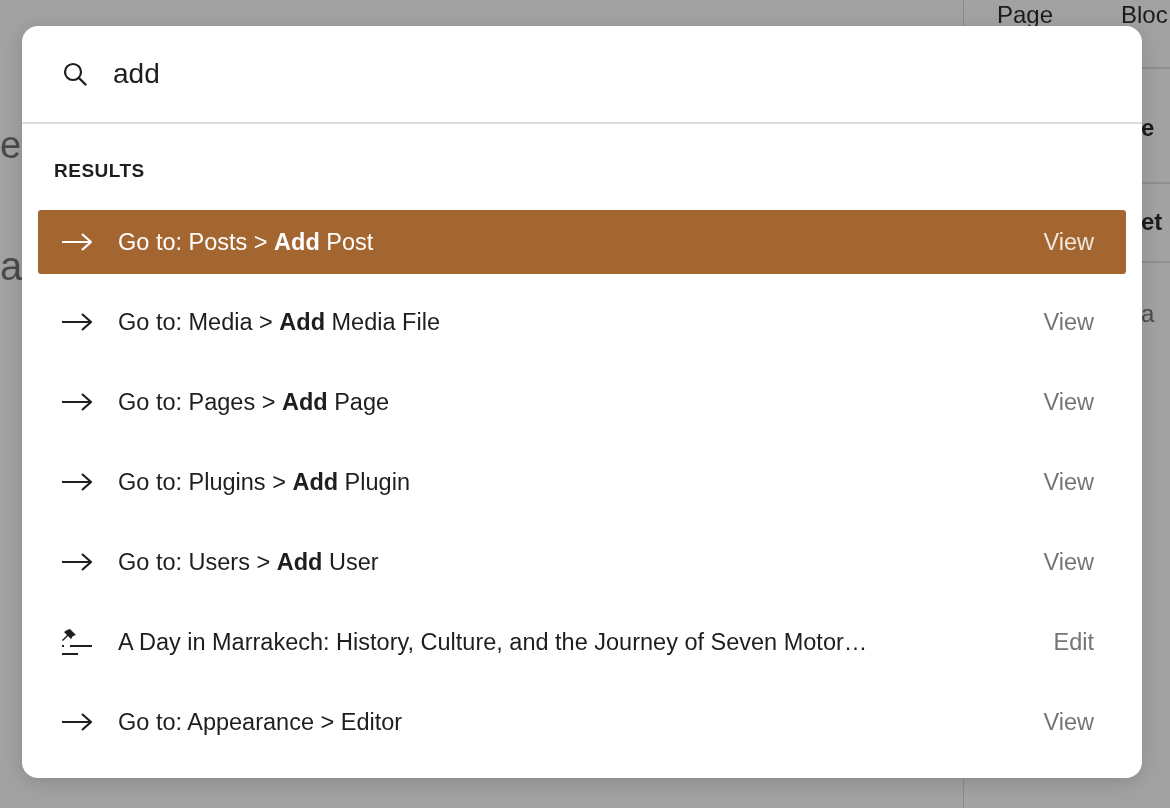  Describe the element at coordinates (582, 322) in the screenshot. I see `result-item: Go to: Media > Add Media File View` at that location.